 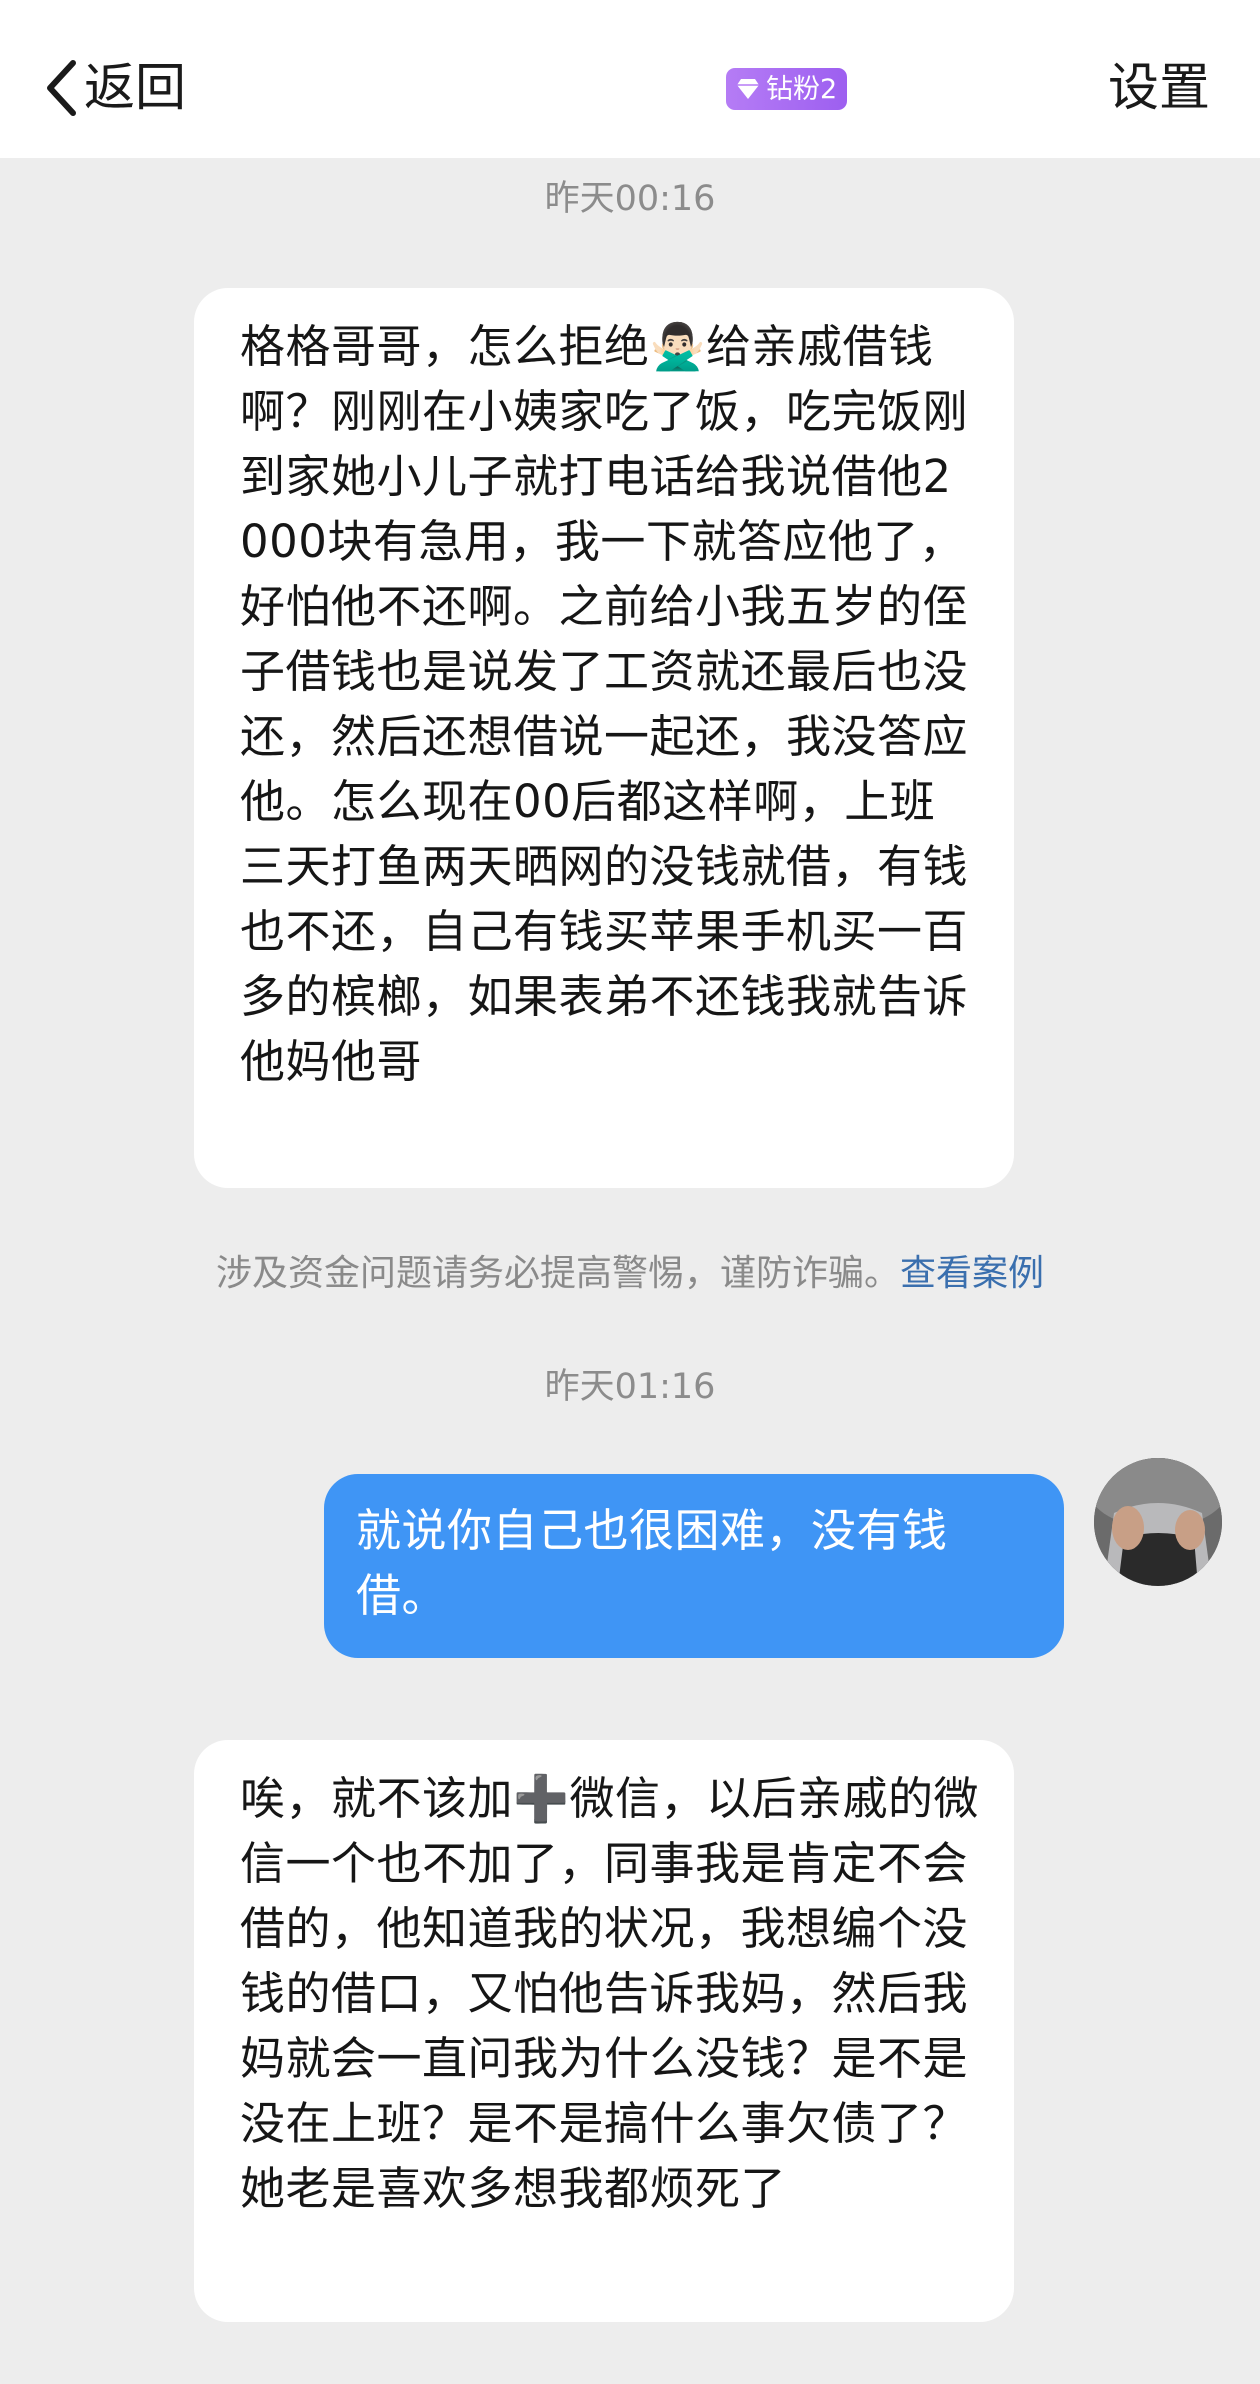 I want to click on message-timestamp: 昨天01:16, so click(x=630, y=1387).